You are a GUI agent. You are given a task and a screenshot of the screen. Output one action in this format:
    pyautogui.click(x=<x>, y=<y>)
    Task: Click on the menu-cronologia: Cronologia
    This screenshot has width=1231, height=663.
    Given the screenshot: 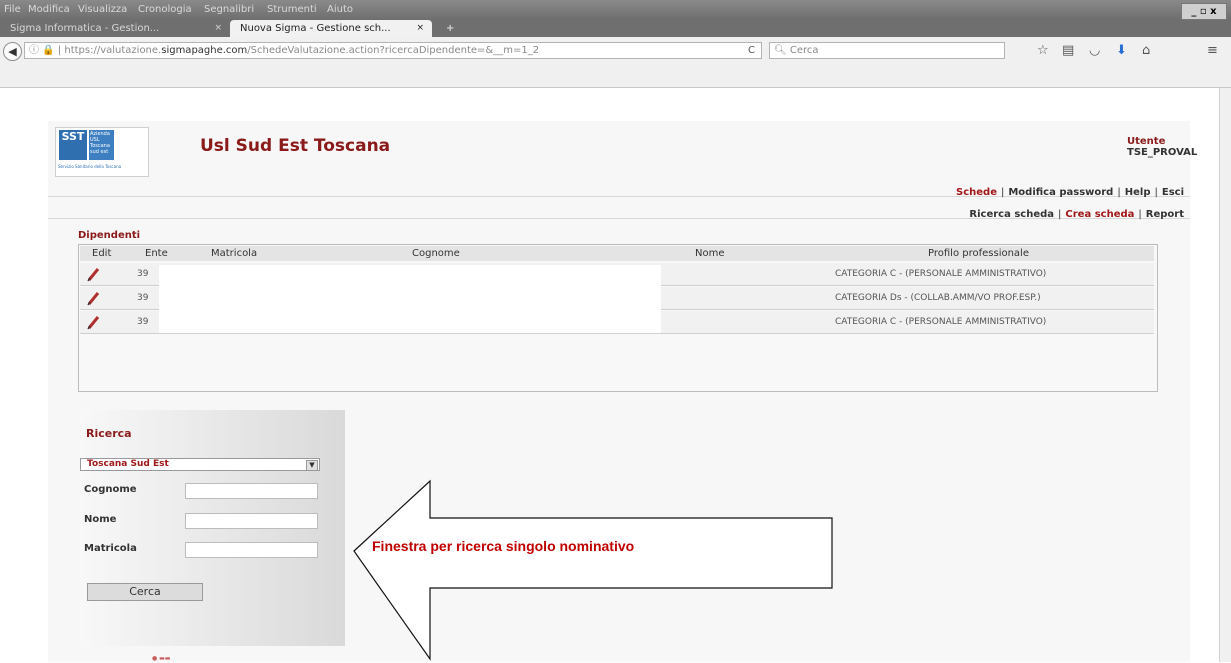 What is the action you would take?
    pyautogui.click(x=165, y=9)
    